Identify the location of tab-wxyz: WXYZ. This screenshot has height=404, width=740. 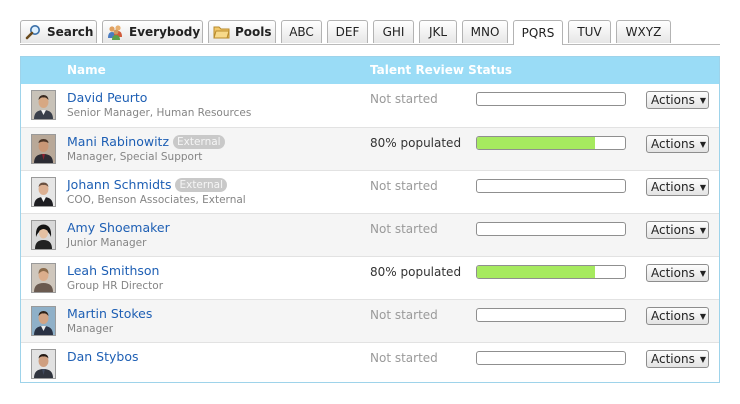
(643, 31).